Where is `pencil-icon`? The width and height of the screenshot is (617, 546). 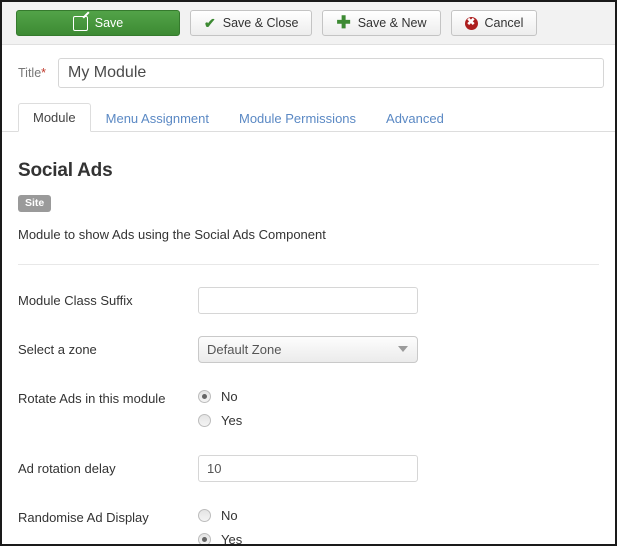 pencil-icon is located at coordinates (80, 23).